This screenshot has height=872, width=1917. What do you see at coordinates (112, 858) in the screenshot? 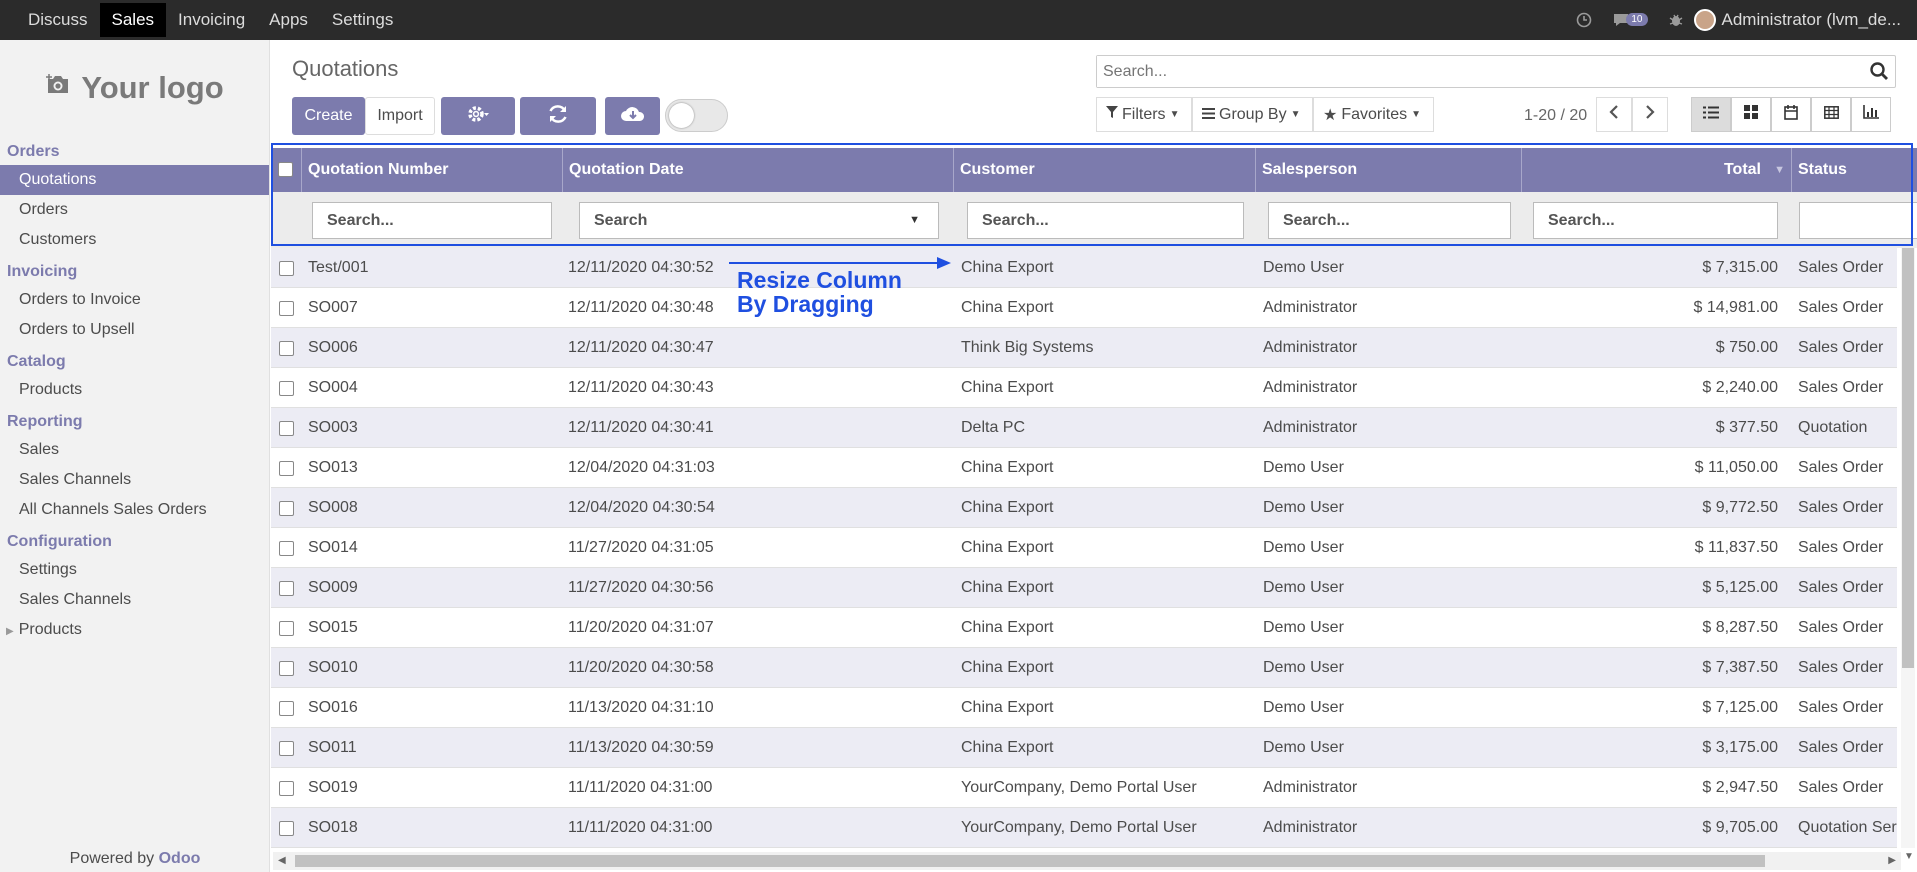
I see `powered-by-text: Powered by` at bounding box center [112, 858].